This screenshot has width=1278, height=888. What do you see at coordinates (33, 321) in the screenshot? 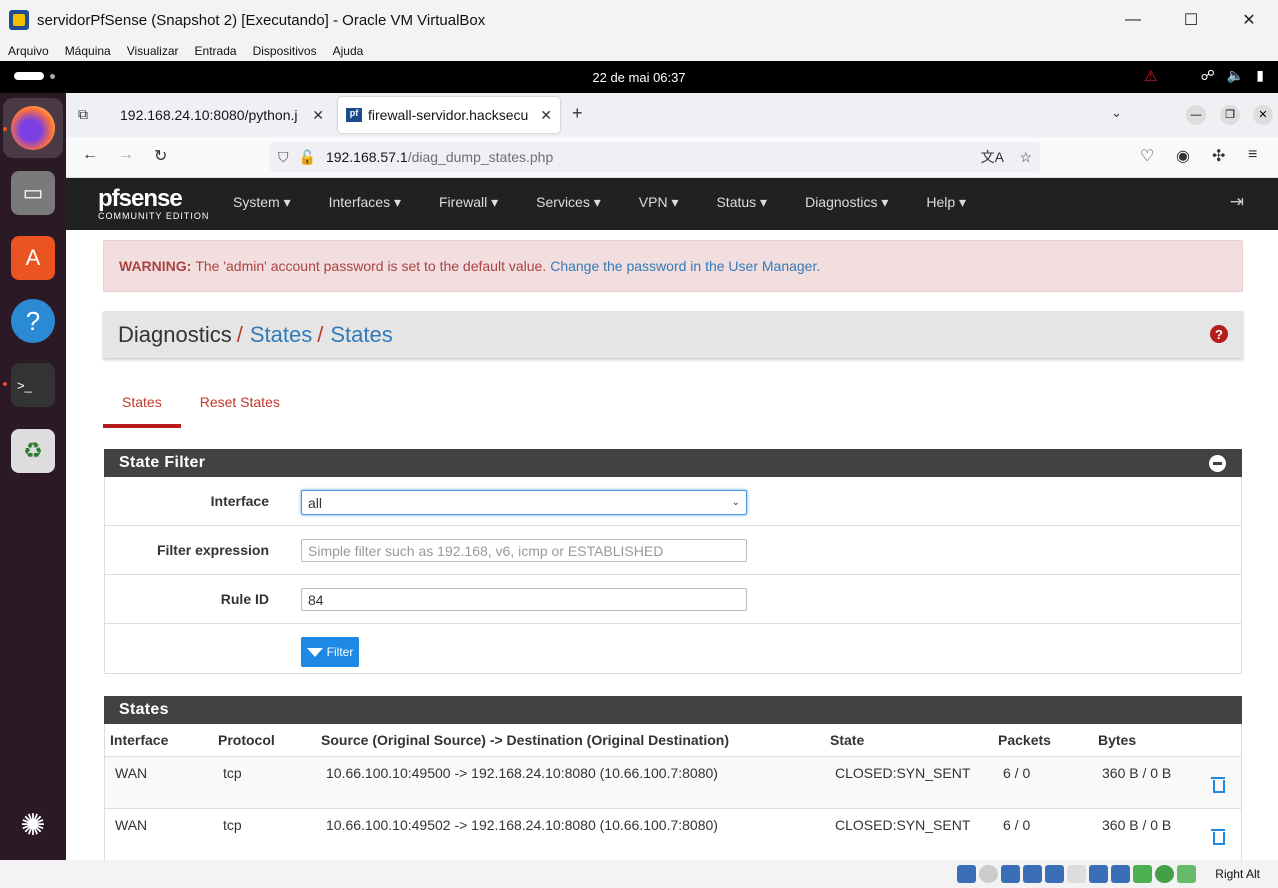
I see `help-app-icon: ?` at bounding box center [33, 321].